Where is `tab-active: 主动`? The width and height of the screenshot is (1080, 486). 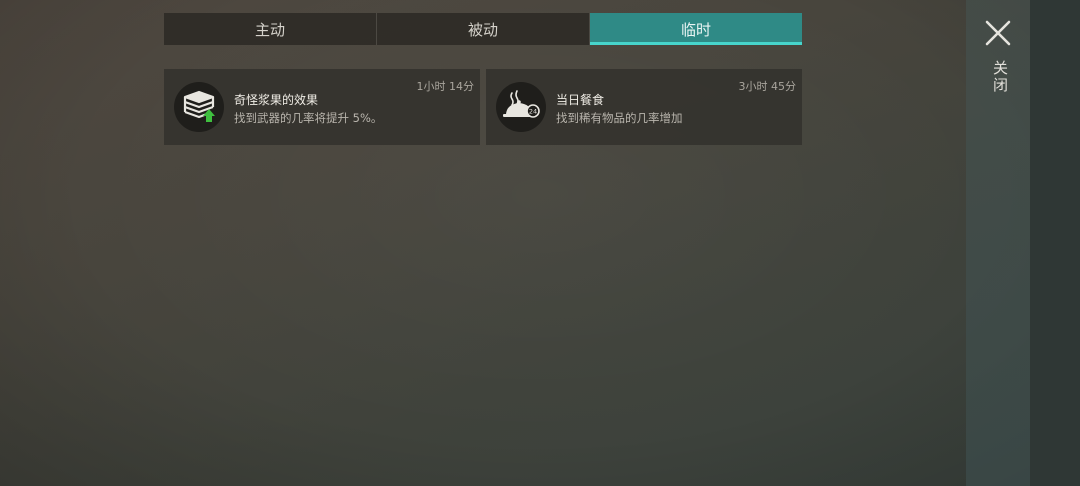 tab-active: 主动 is located at coordinates (270, 29).